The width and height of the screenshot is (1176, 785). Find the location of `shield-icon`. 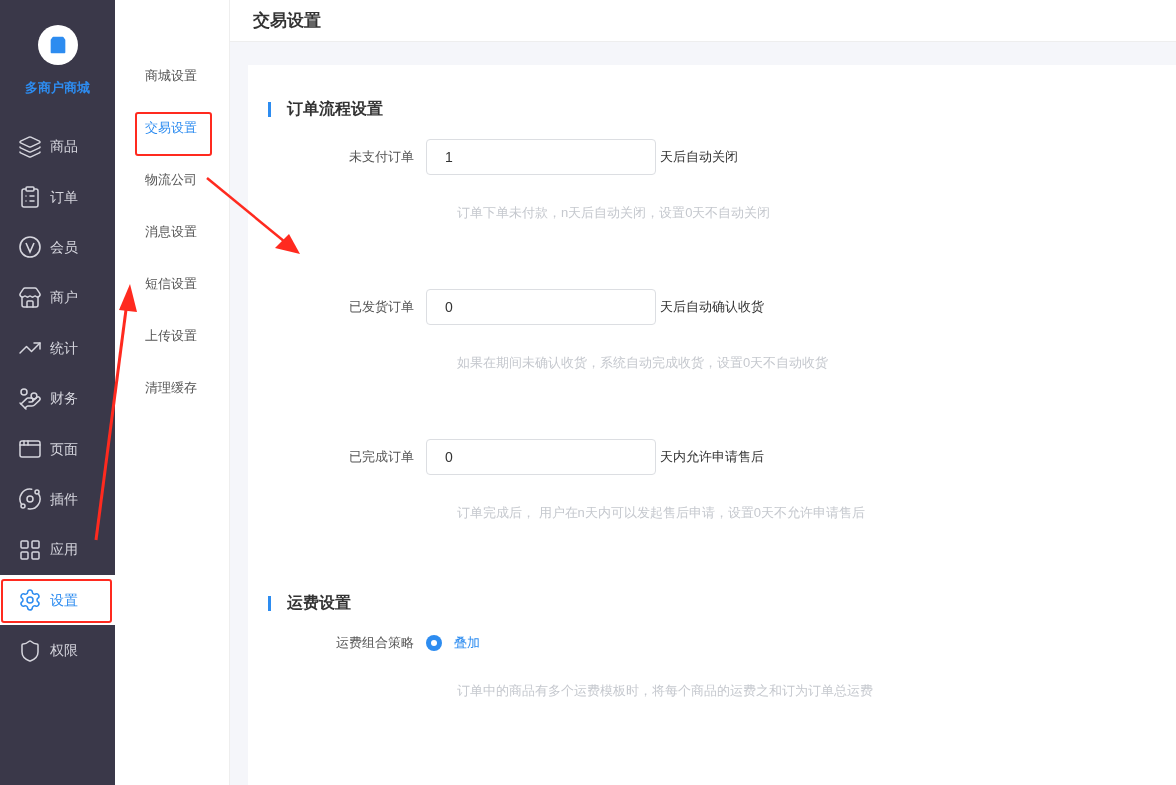

shield-icon is located at coordinates (30, 650).